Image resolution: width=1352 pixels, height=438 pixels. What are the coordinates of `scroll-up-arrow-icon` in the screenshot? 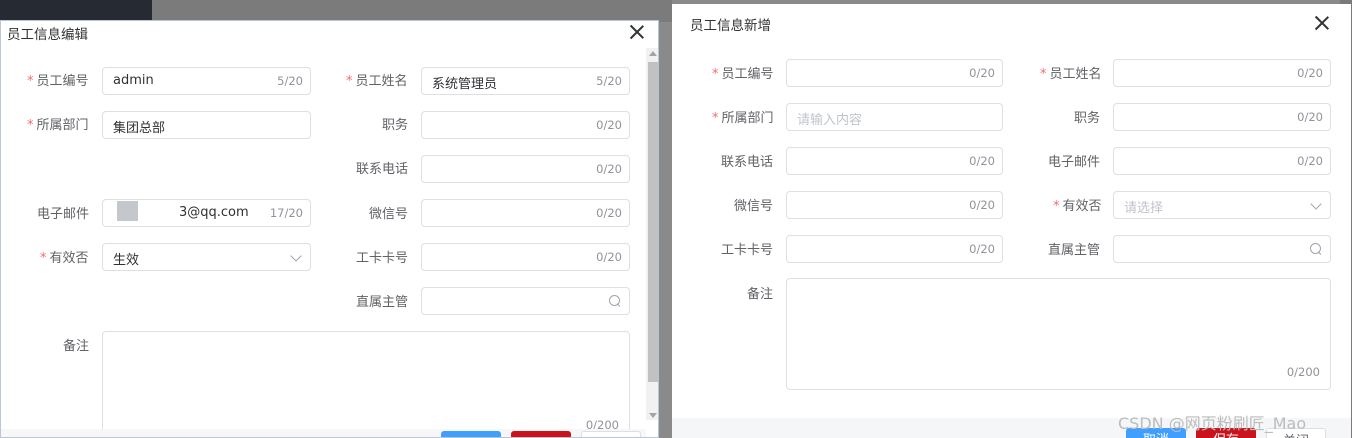 It's located at (653, 53).